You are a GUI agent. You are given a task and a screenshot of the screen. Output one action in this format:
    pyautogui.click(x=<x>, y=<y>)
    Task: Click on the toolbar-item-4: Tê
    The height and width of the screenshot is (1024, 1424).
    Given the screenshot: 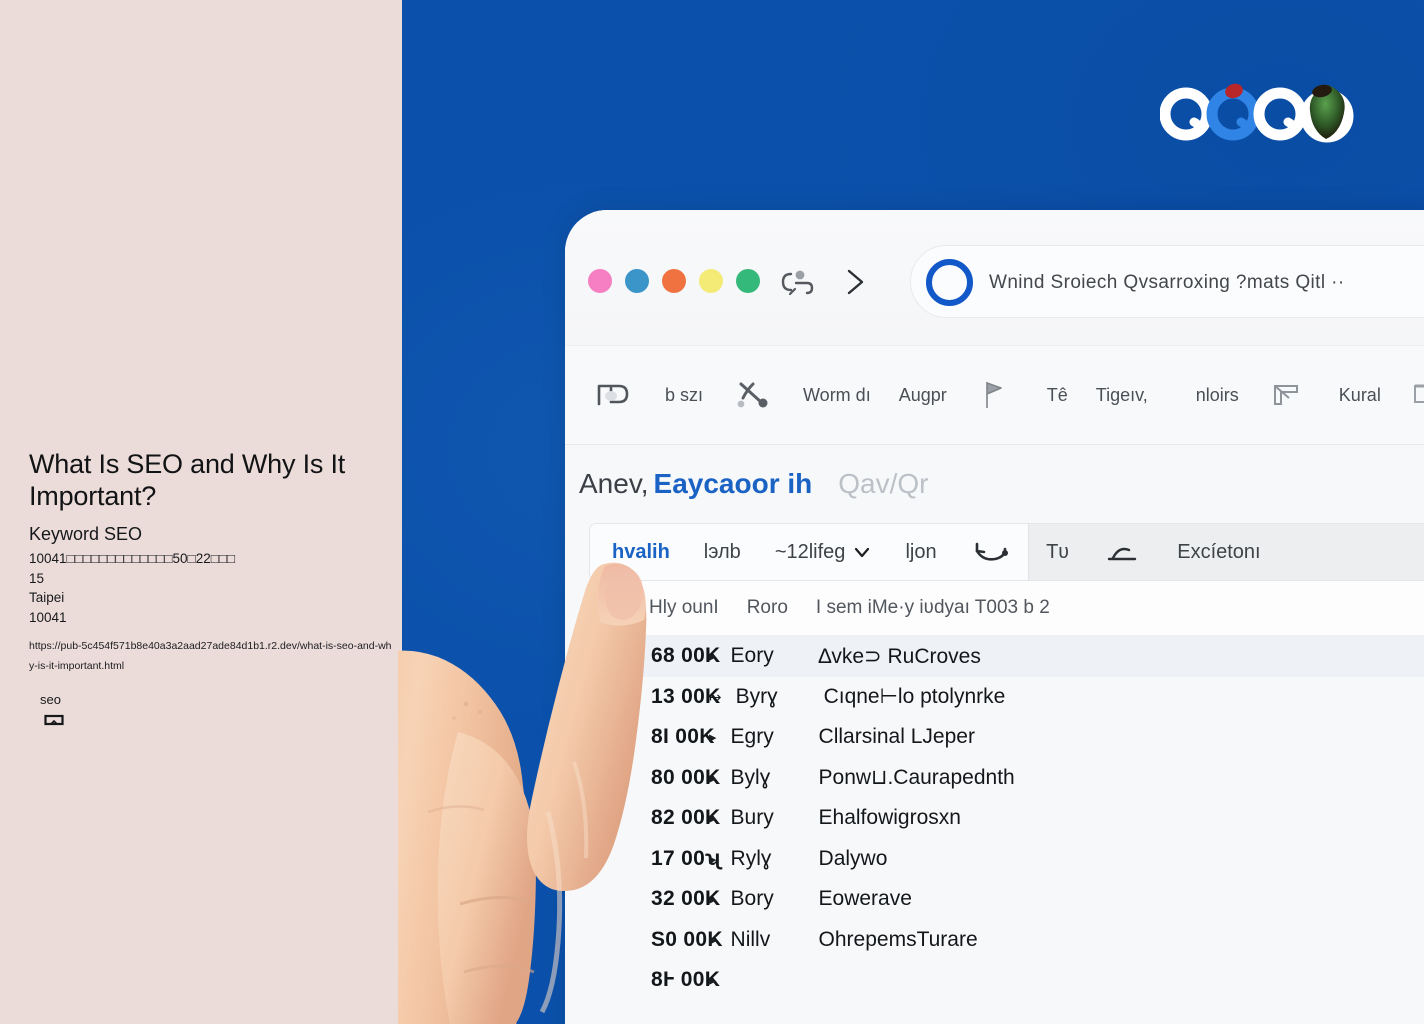 What is the action you would take?
    pyautogui.click(x=1057, y=395)
    